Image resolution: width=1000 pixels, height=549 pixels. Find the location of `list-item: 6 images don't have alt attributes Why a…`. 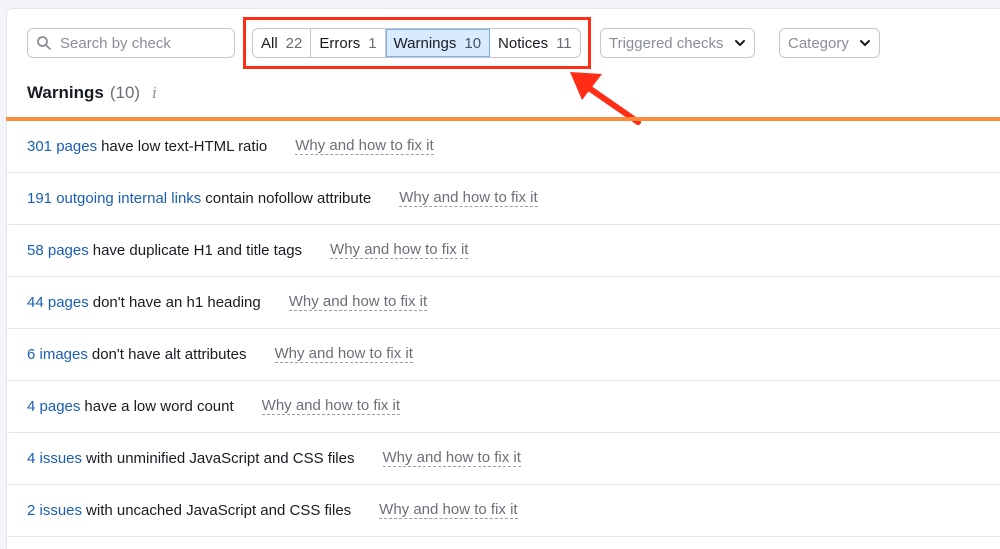

list-item: 6 images don't have alt attributes Why a… is located at coordinates (503, 355).